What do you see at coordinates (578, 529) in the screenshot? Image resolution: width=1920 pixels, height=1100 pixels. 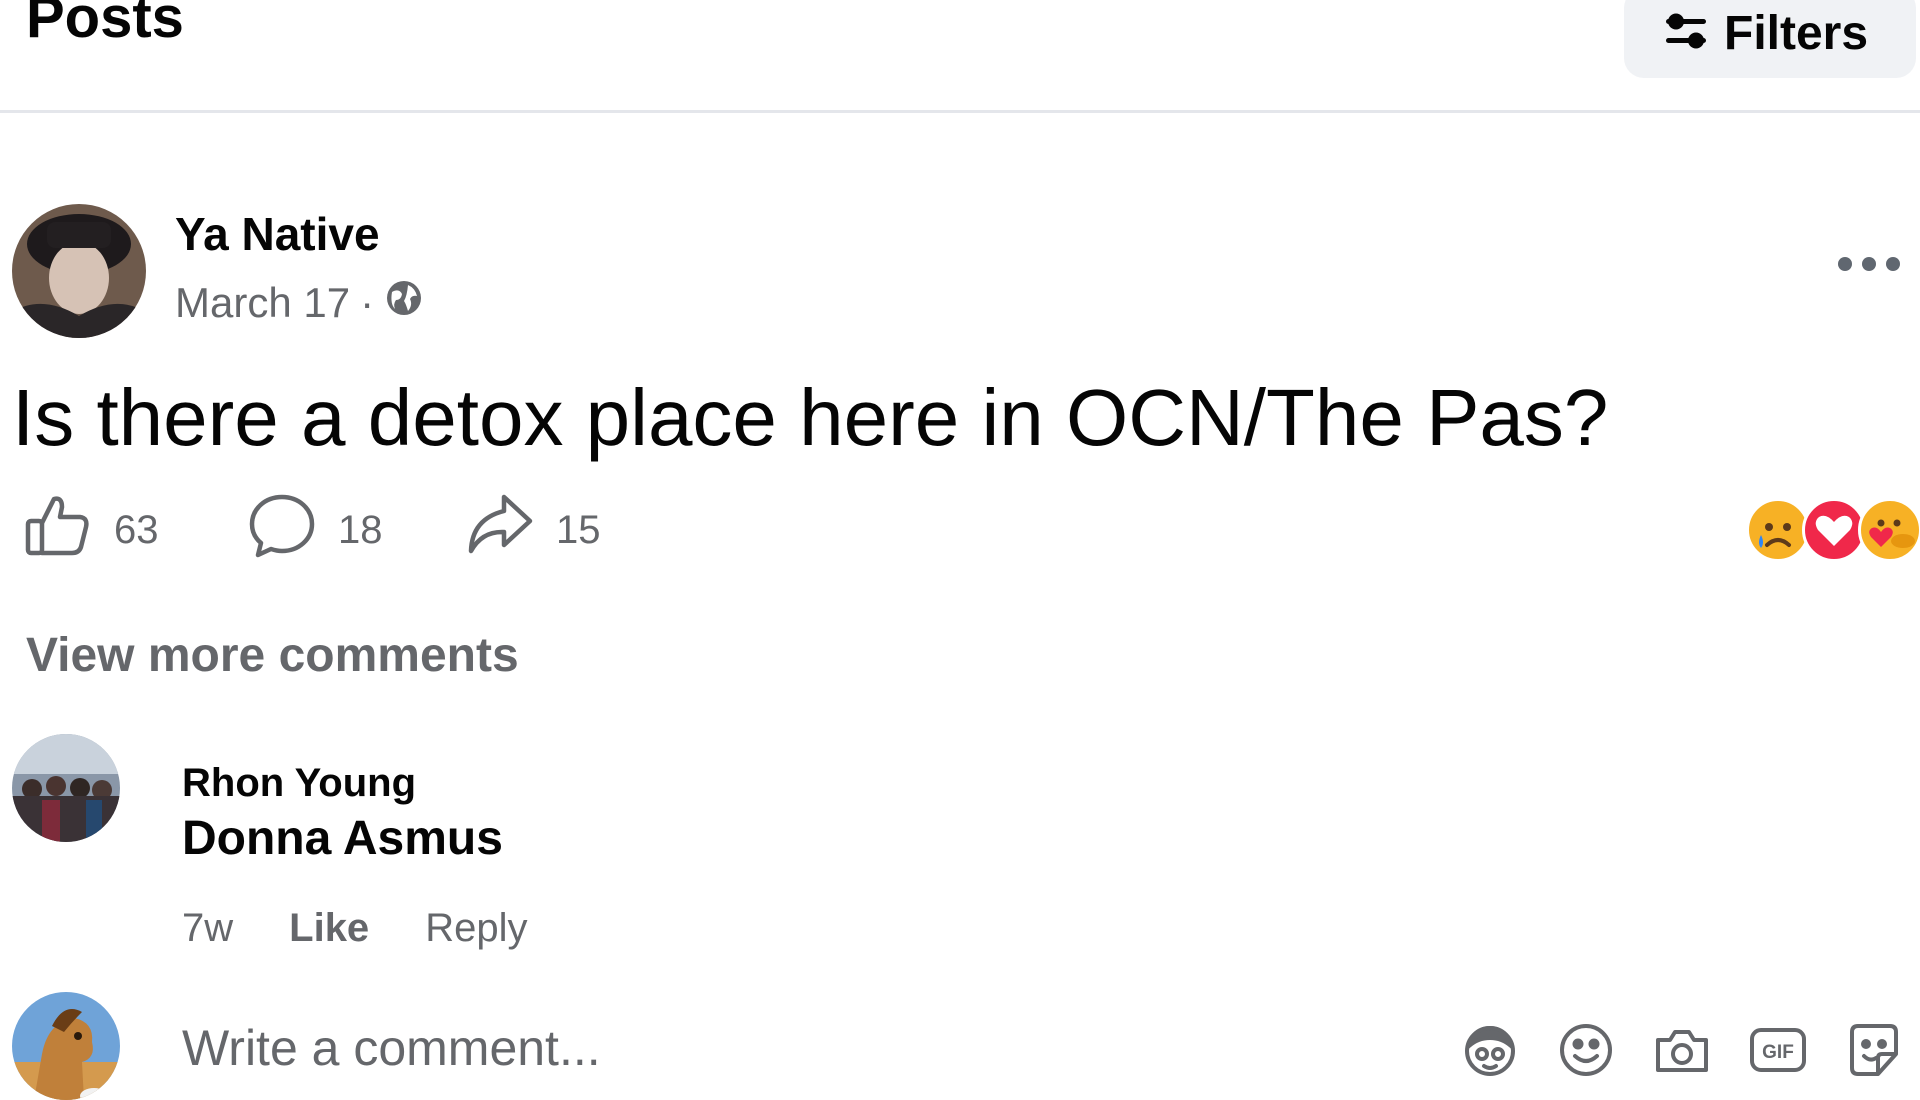 I see `share-count: 15` at bounding box center [578, 529].